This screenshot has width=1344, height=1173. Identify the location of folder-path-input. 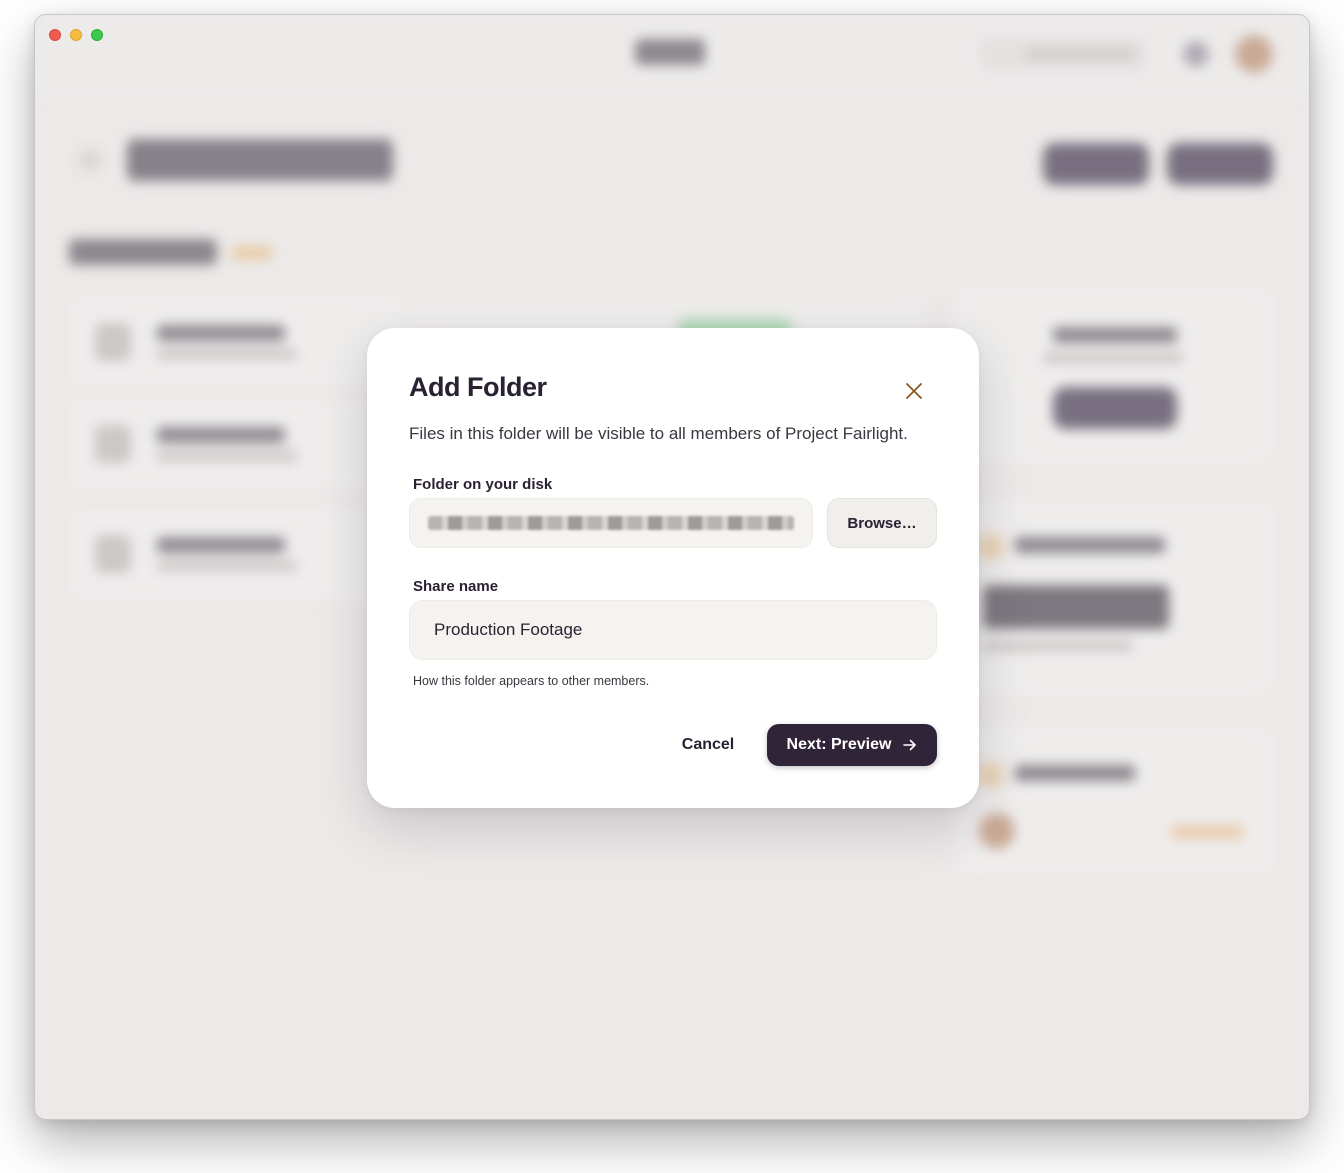
(611, 523).